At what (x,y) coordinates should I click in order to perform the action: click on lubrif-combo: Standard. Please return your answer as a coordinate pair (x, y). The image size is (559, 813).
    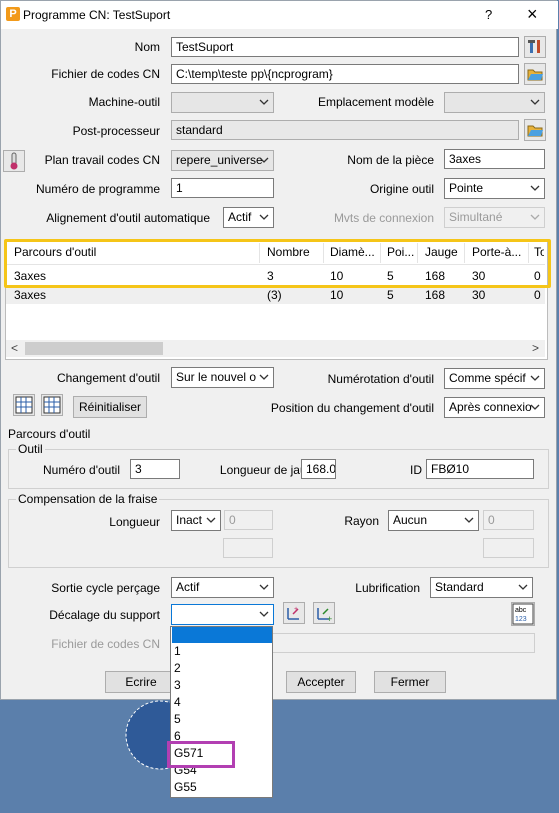
    Looking at the image, I should click on (481, 587).